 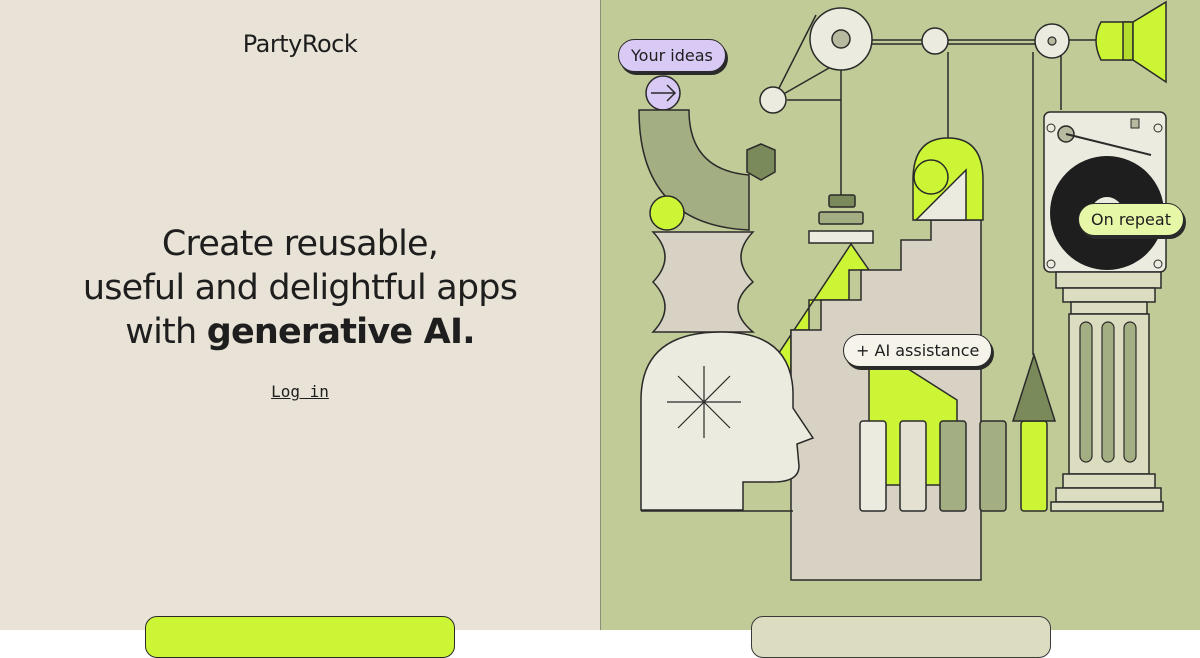 I want to click on speaker, so click(x=1131, y=42).